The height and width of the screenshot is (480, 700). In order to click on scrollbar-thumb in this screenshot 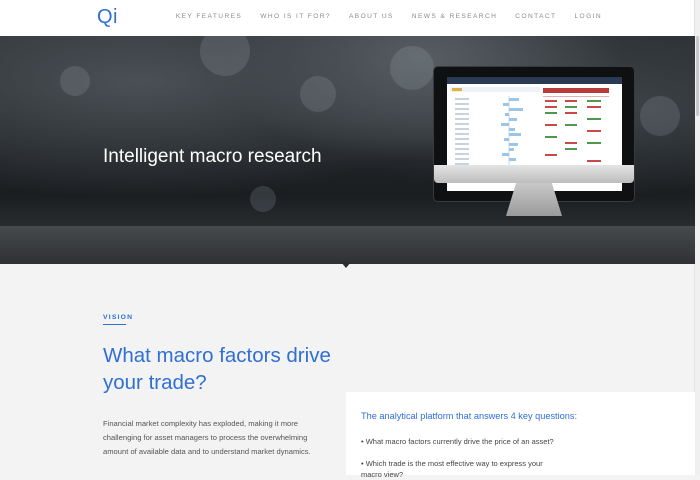, I will do `click(697, 76)`.